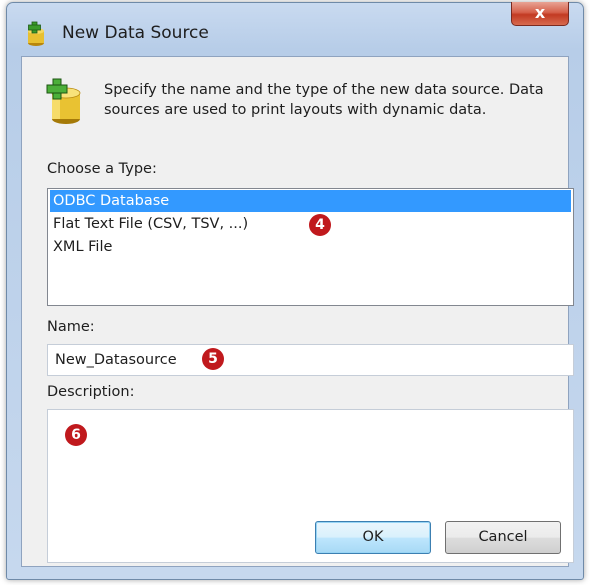 The height and width of the screenshot is (585, 590). What do you see at coordinates (91, 392) in the screenshot?
I see `description-label: Description:` at bounding box center [91, 392].